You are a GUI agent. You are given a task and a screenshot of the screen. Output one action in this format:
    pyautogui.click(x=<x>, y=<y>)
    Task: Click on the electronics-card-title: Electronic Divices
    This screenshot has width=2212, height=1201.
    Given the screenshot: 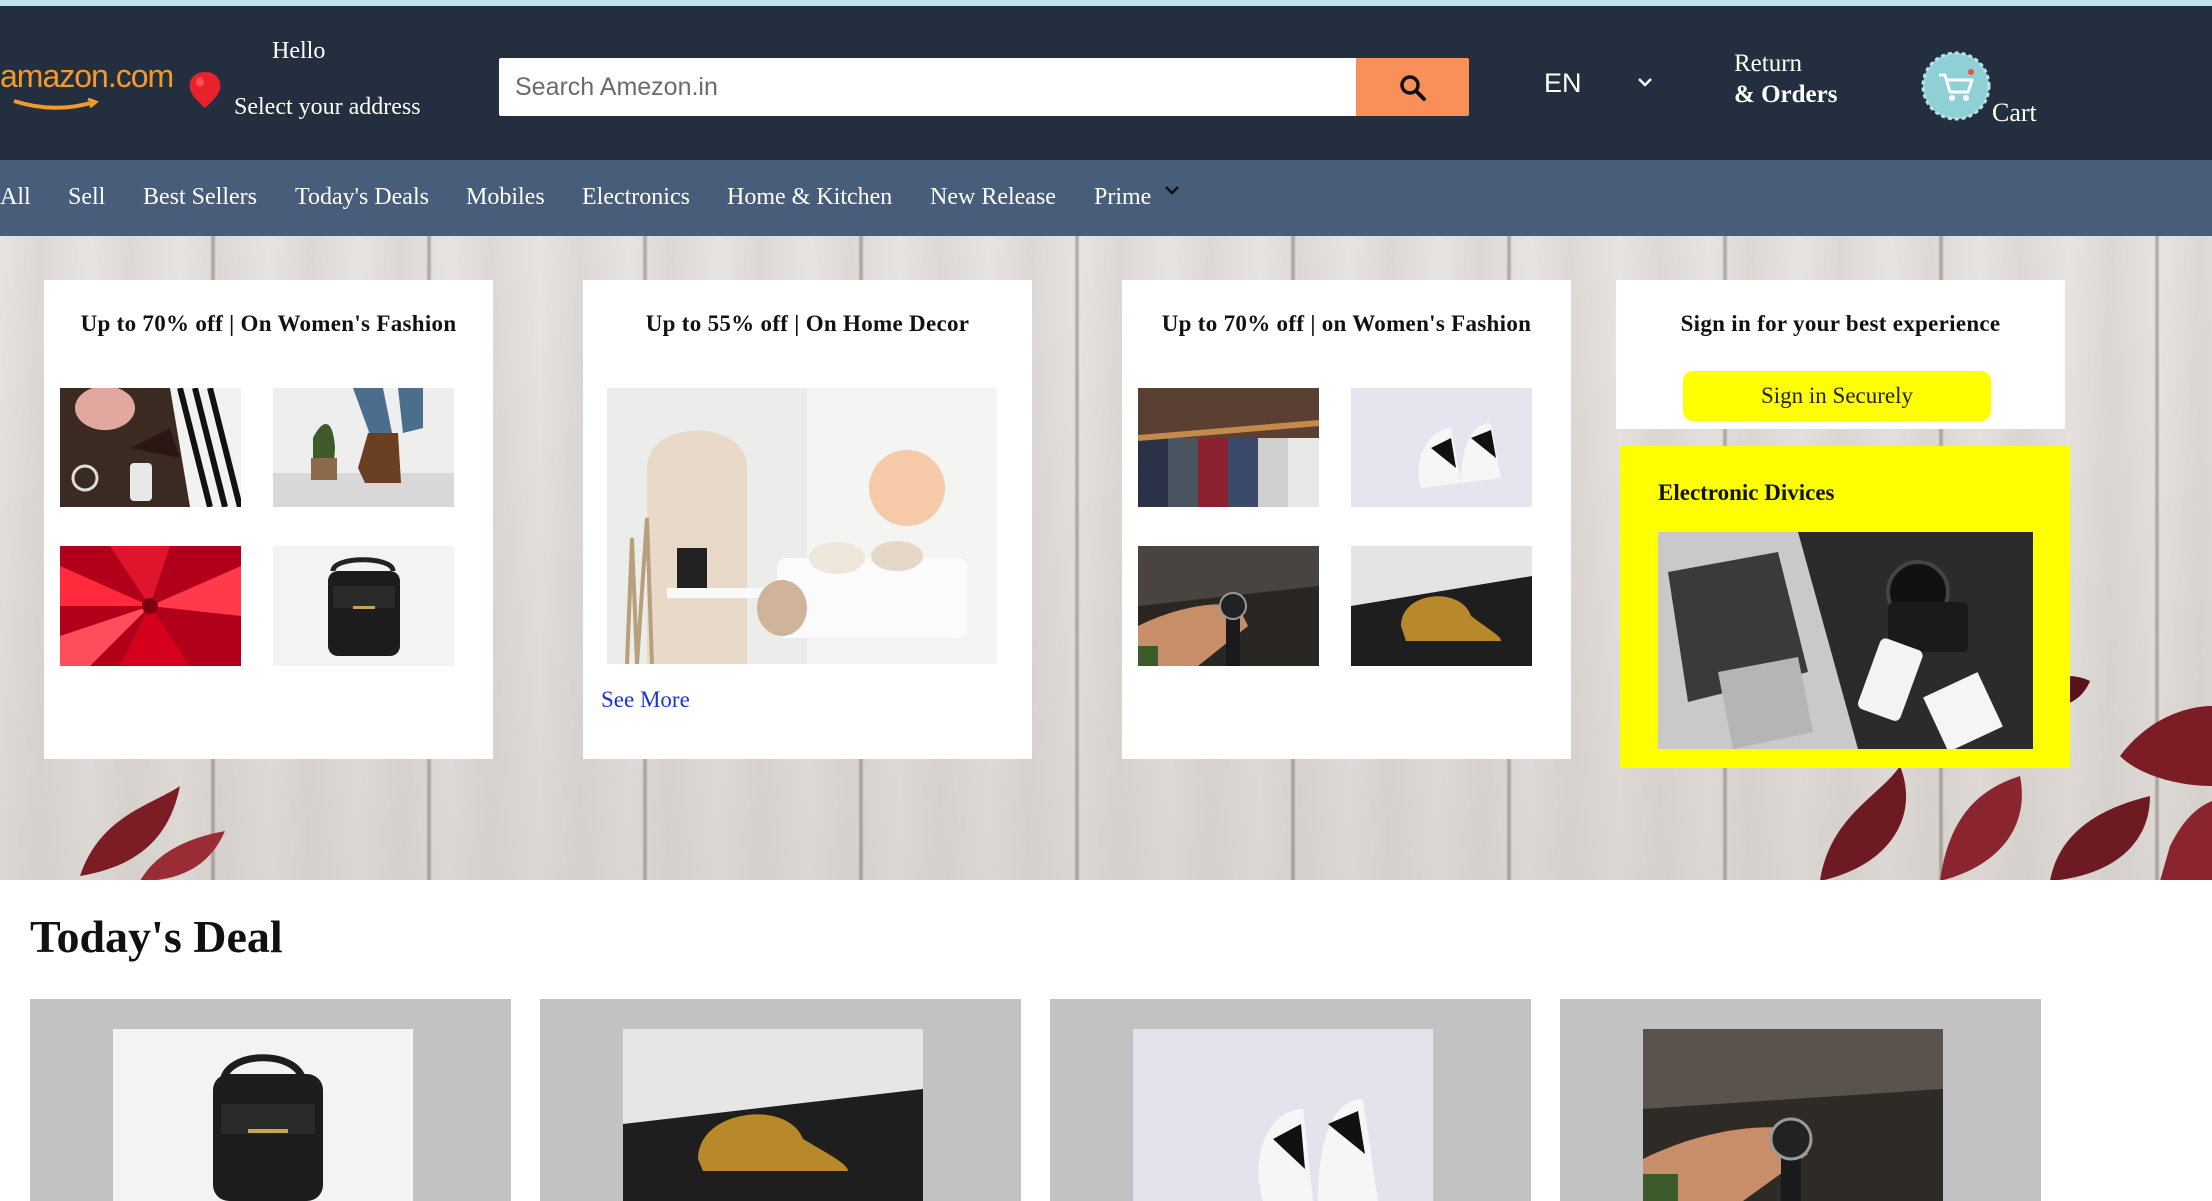 What is the action you would take?
    pyautogui.click(x=1746, y=492)
    